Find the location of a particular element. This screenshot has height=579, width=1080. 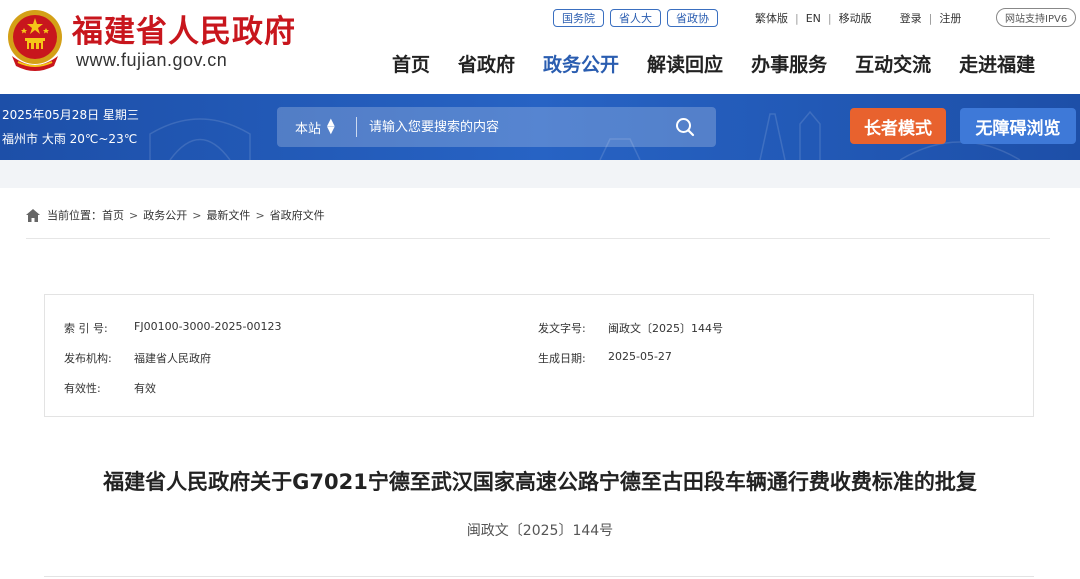

home-icon is located at coordinates (33, 215).